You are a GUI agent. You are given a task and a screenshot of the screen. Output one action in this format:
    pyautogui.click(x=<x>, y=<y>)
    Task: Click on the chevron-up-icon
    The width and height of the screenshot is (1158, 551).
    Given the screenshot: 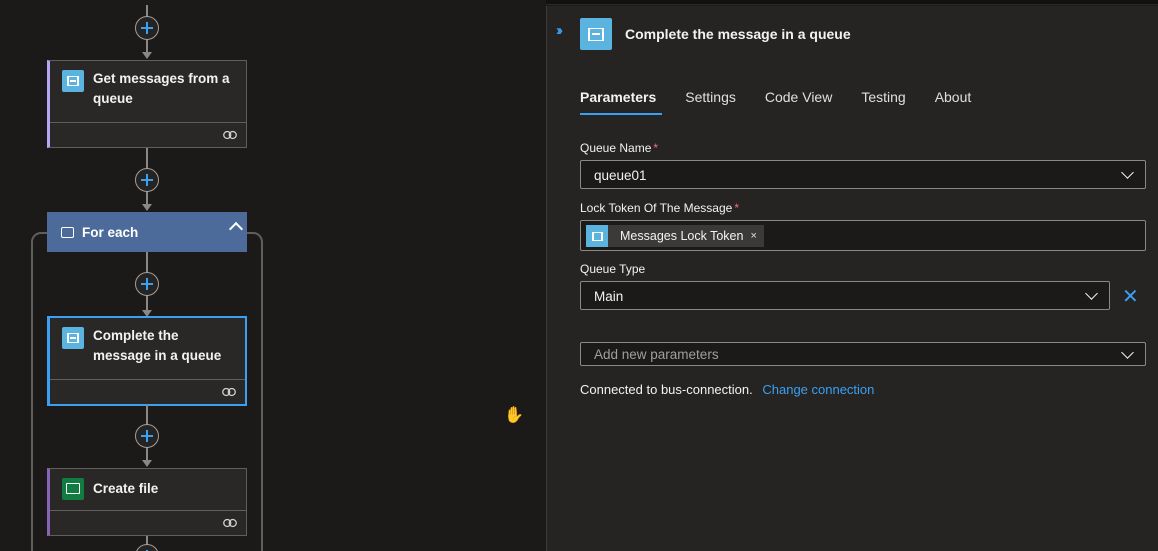 What is the action you would take?
    pyautogui.click(x=236, y=229)
    